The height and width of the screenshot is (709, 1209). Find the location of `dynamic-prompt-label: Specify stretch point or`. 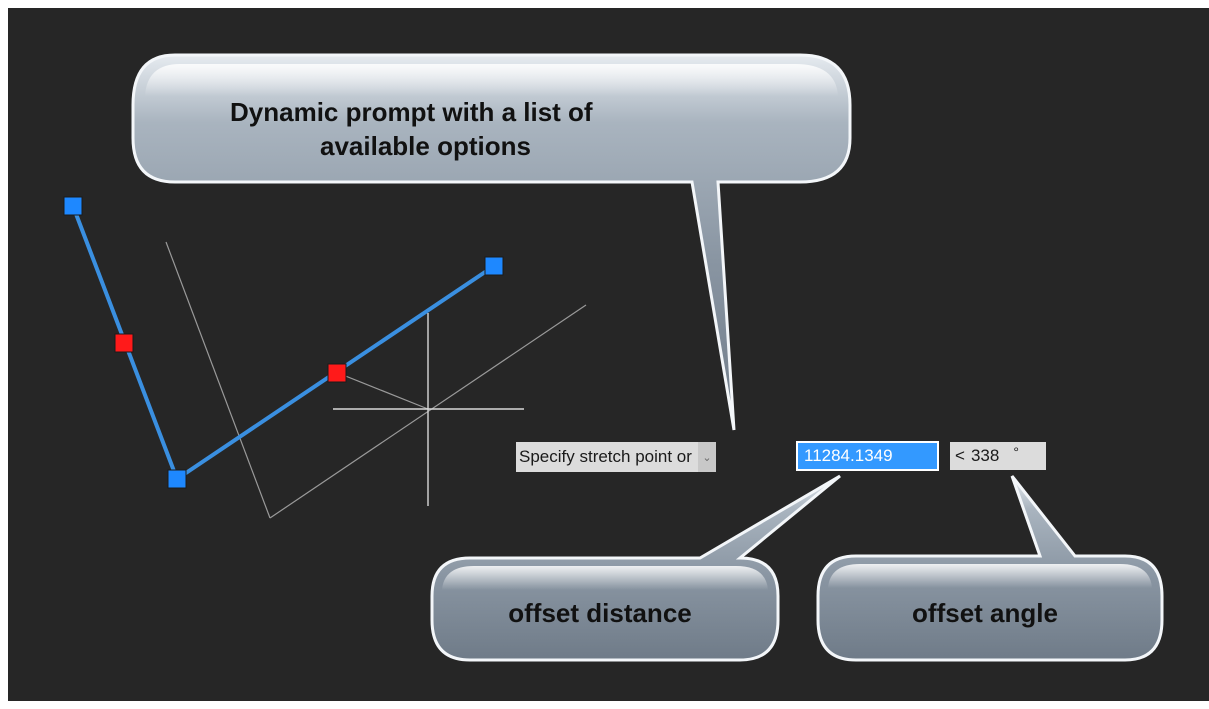

dynamic-prompt-label: Specify stretch point or is located at coordinates (605, 456).